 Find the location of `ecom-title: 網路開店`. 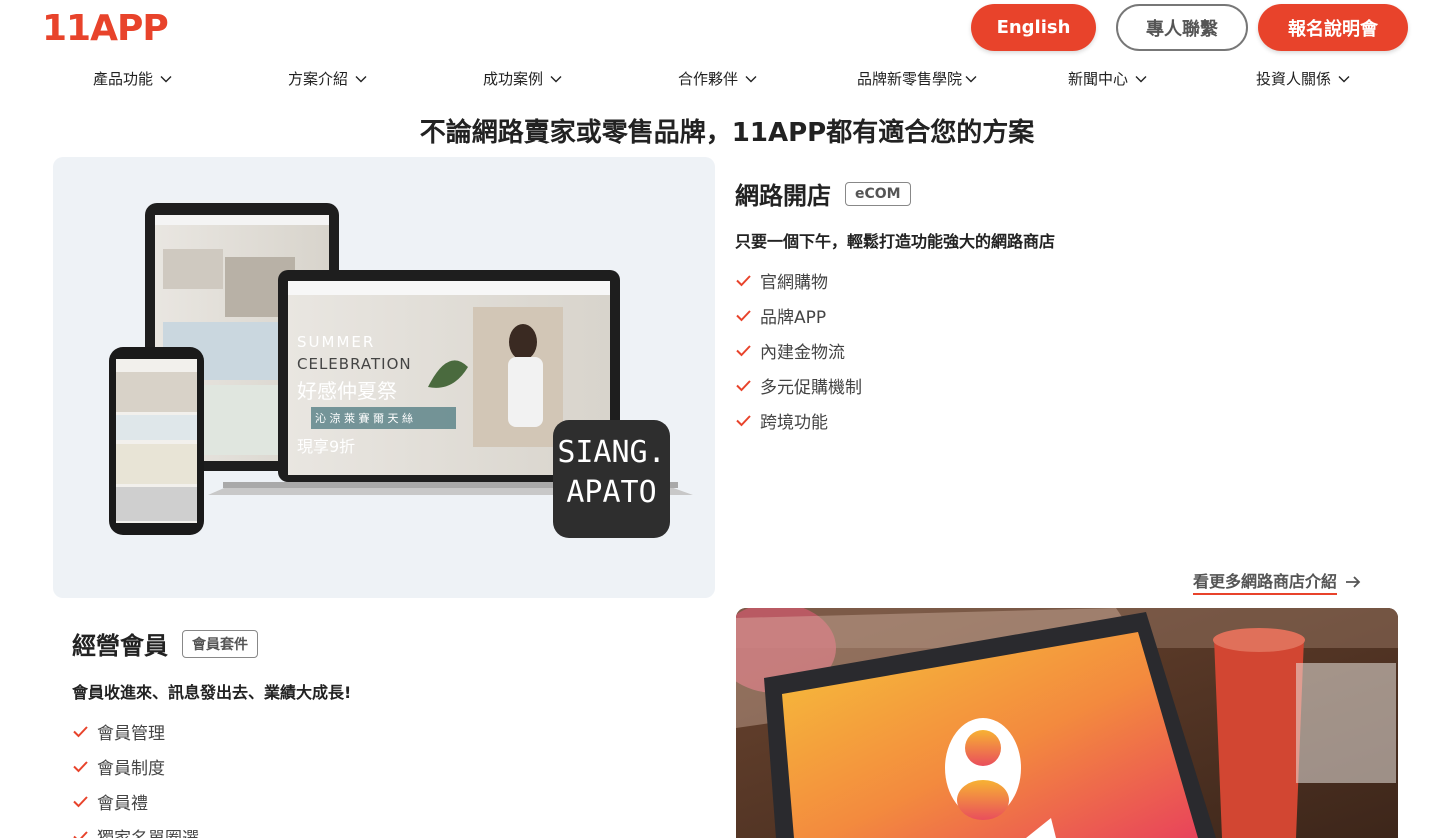

ecom-title: 網路開店 is located at coordinates (783, 196).